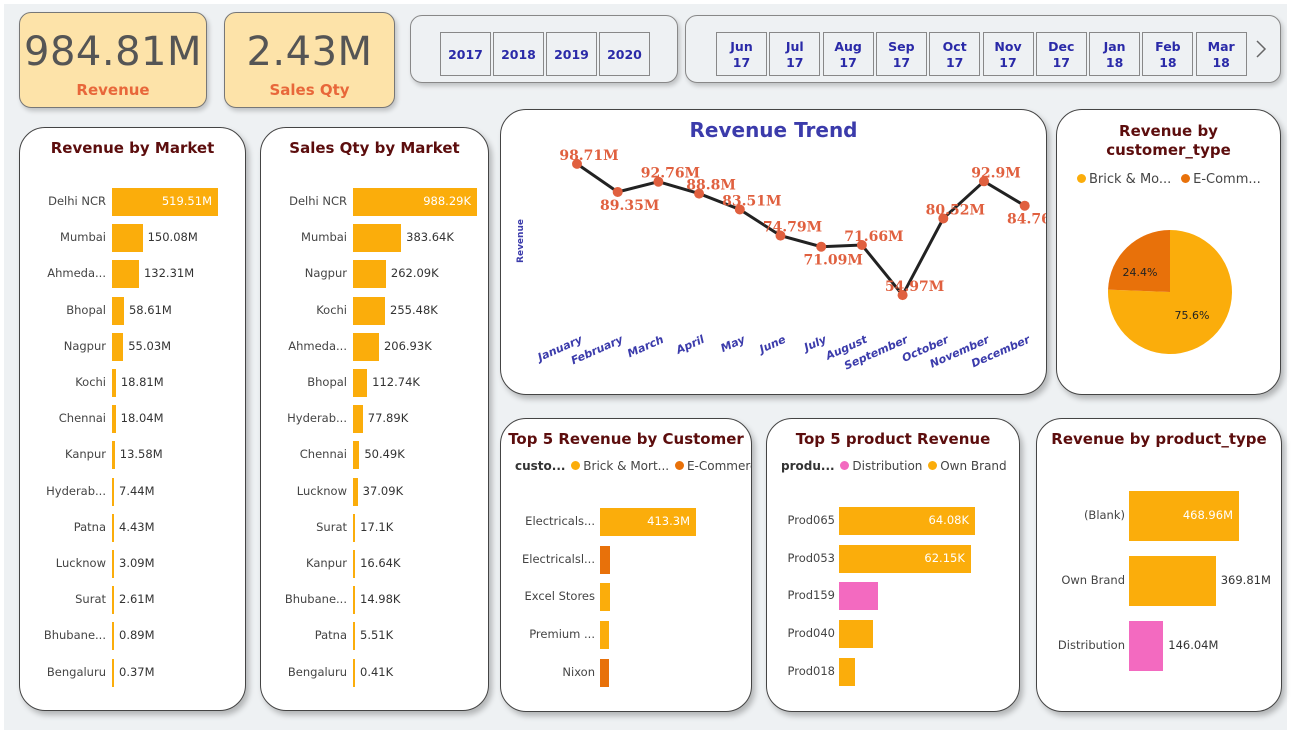 Image resolution: width=1296 pixels, height=737 pixels. I want to click on bar-value: 519.51M, so click(186, 201).